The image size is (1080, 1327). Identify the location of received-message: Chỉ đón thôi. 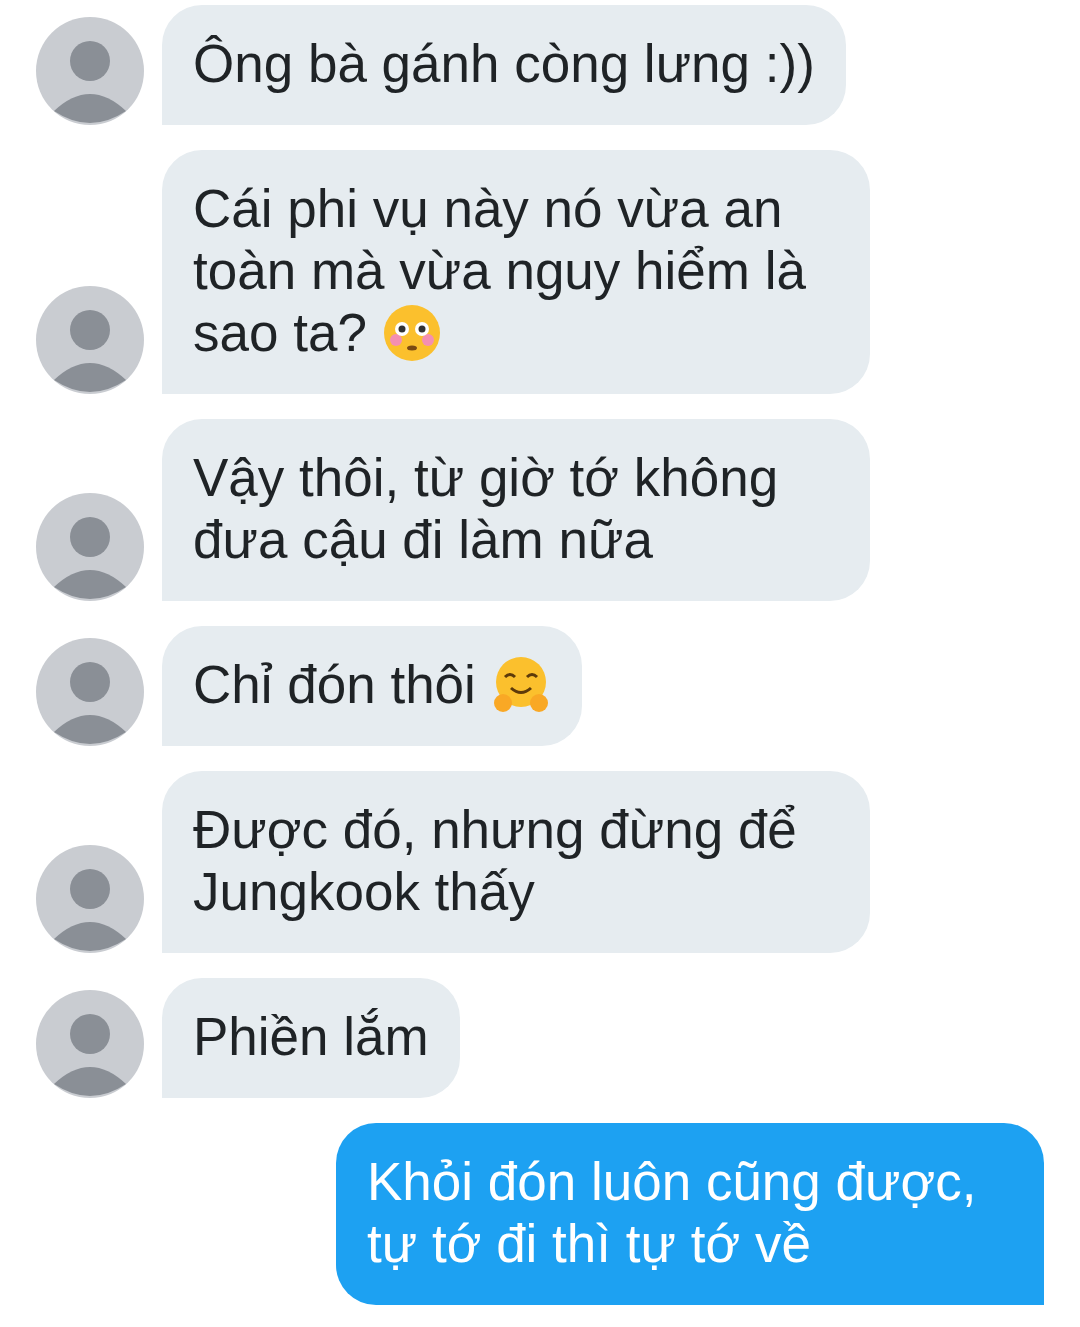
(372, 686).